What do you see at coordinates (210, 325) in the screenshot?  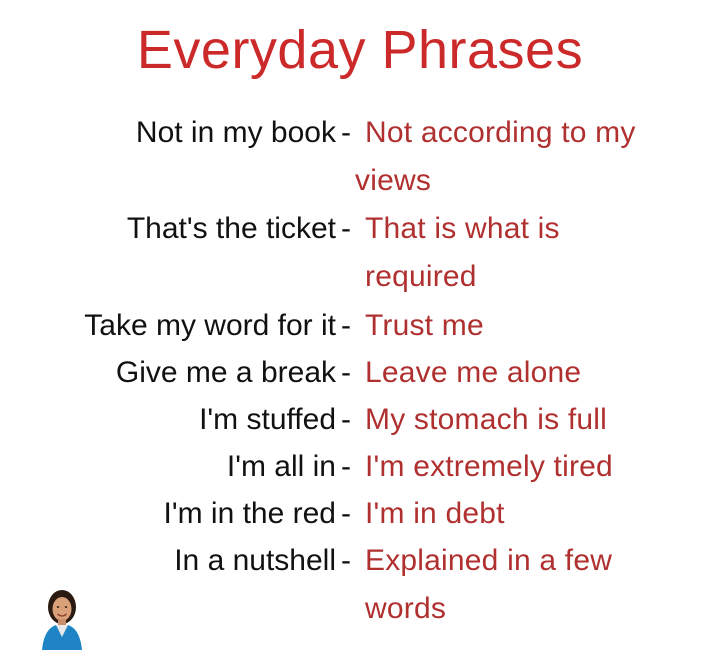 I see `phrase-text: Take my word for it` at bounding box center [210, 325].